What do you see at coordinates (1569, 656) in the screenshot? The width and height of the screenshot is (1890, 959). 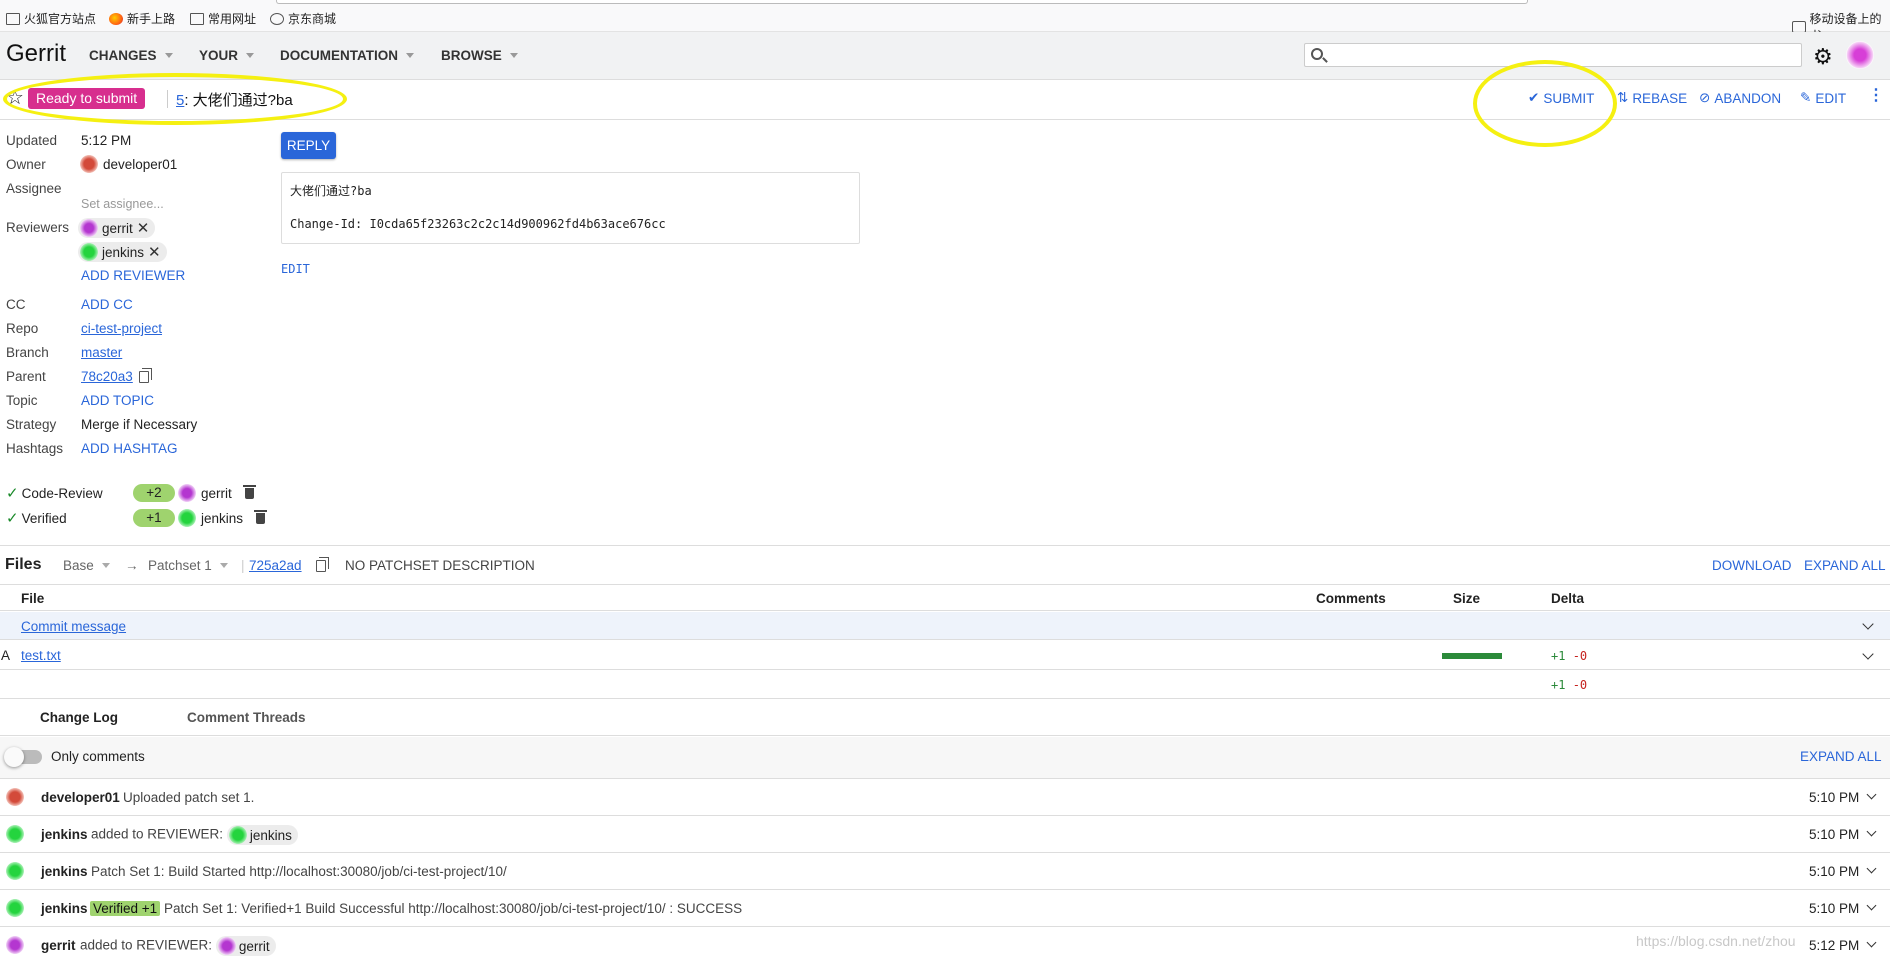 I see `file-delta: +1 -0` at bounding box center [1569, 656].